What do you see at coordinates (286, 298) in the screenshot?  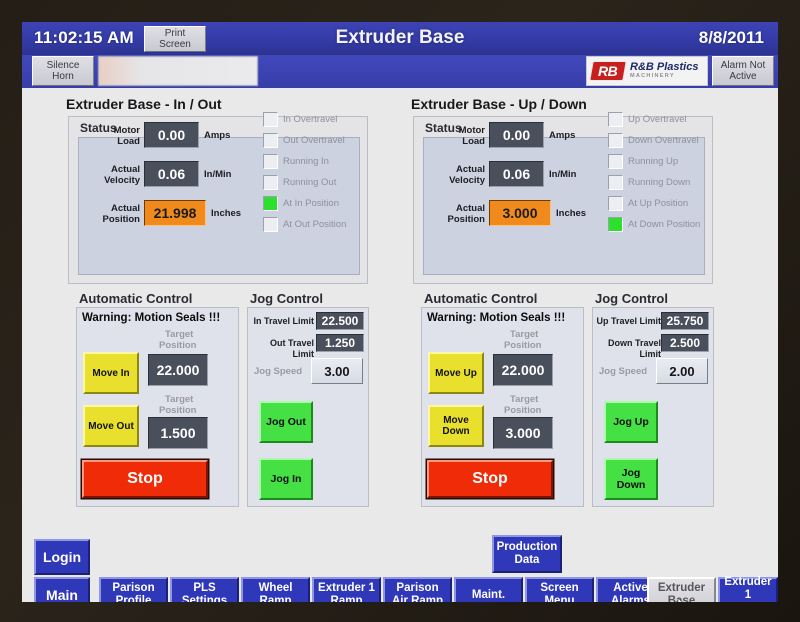 I see `jog-control-label-in-out: Jog Control` at bounding box center [286, 298].